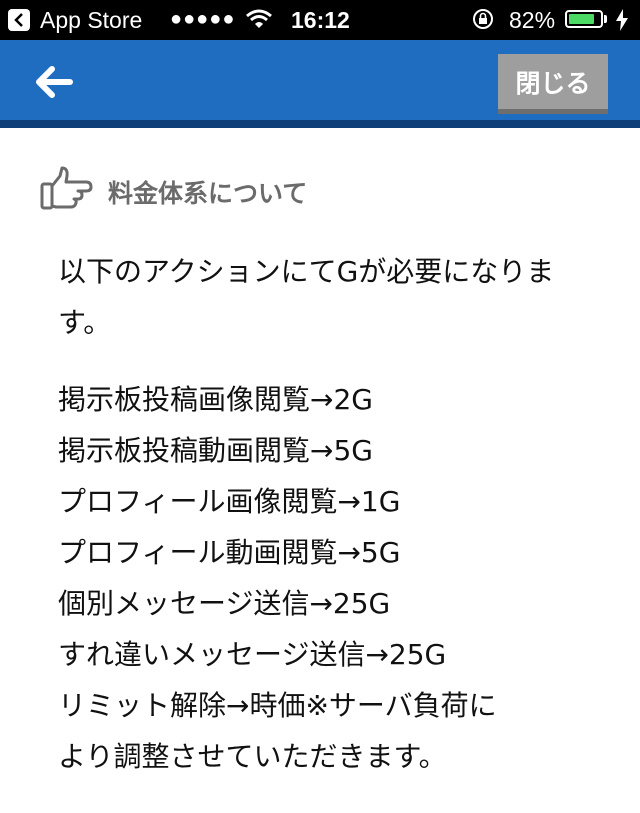  Describe the element at coordinates (203, 19) in the screenshot. I see `signal-strength-icon: ●●●●●` at that location.